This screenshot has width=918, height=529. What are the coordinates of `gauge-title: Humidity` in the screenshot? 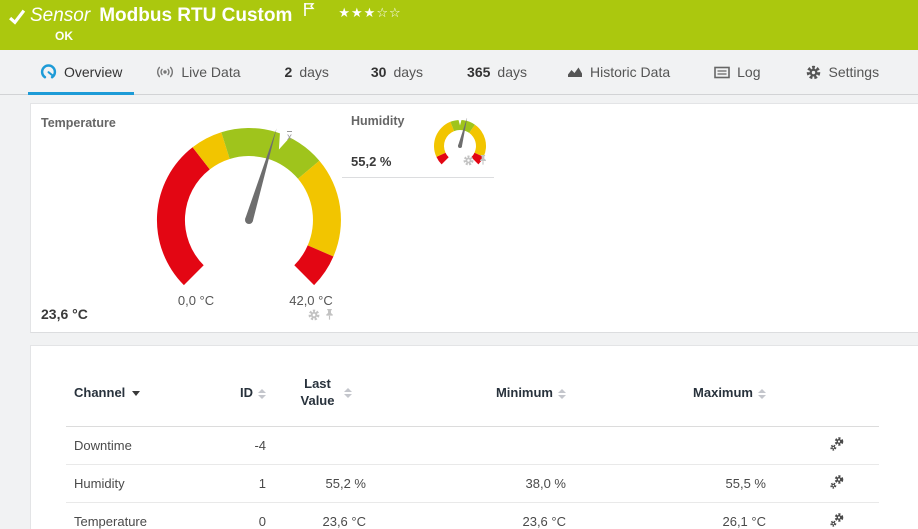 It's located at (378, 121).